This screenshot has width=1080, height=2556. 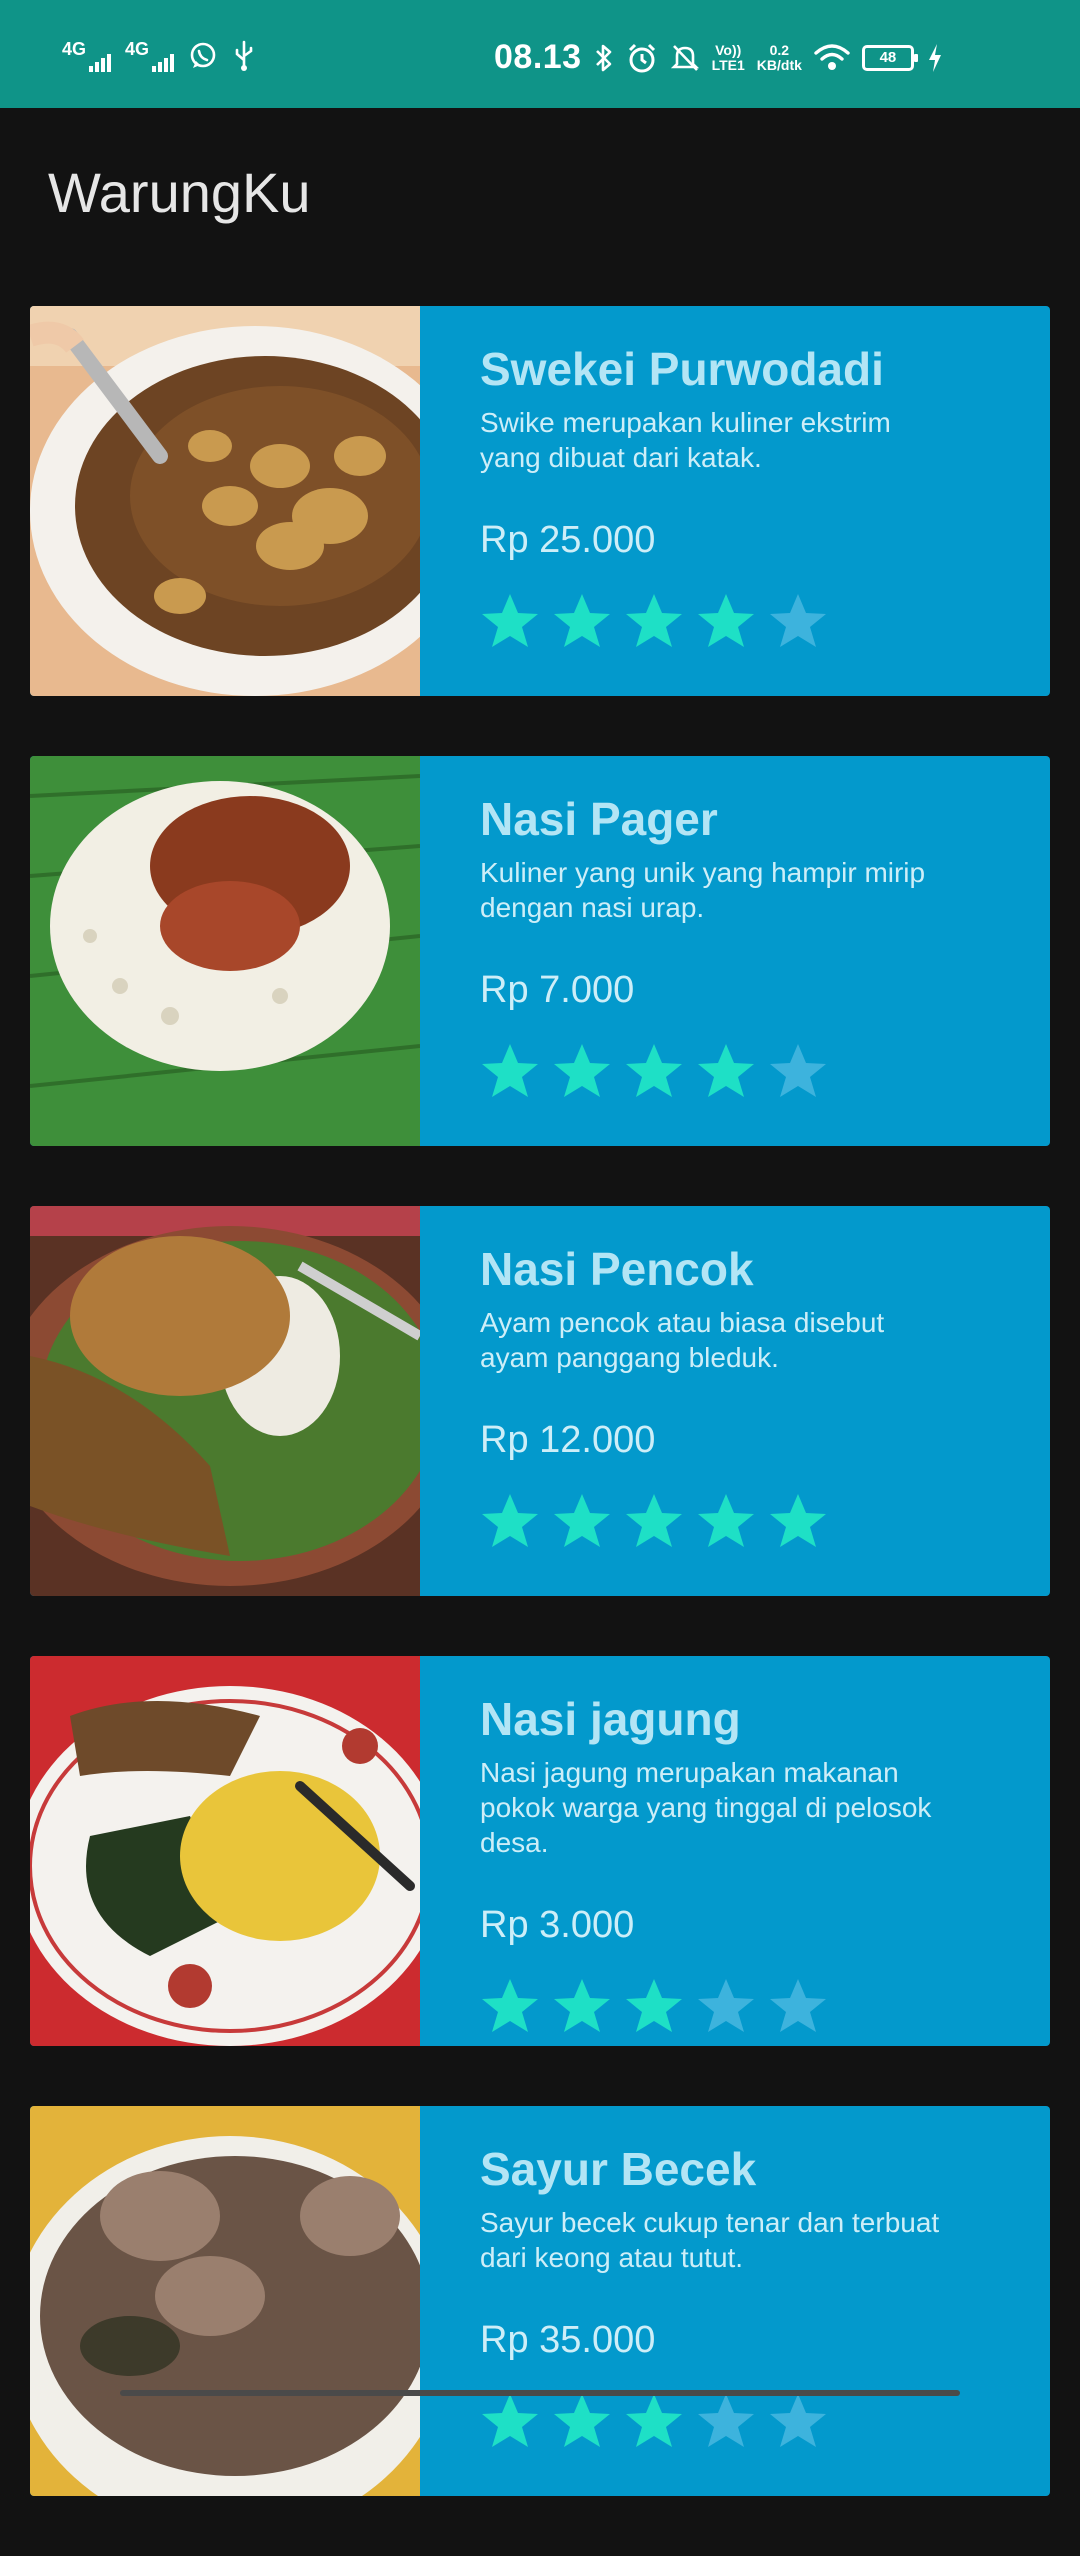 What do you see at coordinates (557, 1925) in the screenshot?
I see `food-price: Rp 3.000` at bounding box center [557, 1925].